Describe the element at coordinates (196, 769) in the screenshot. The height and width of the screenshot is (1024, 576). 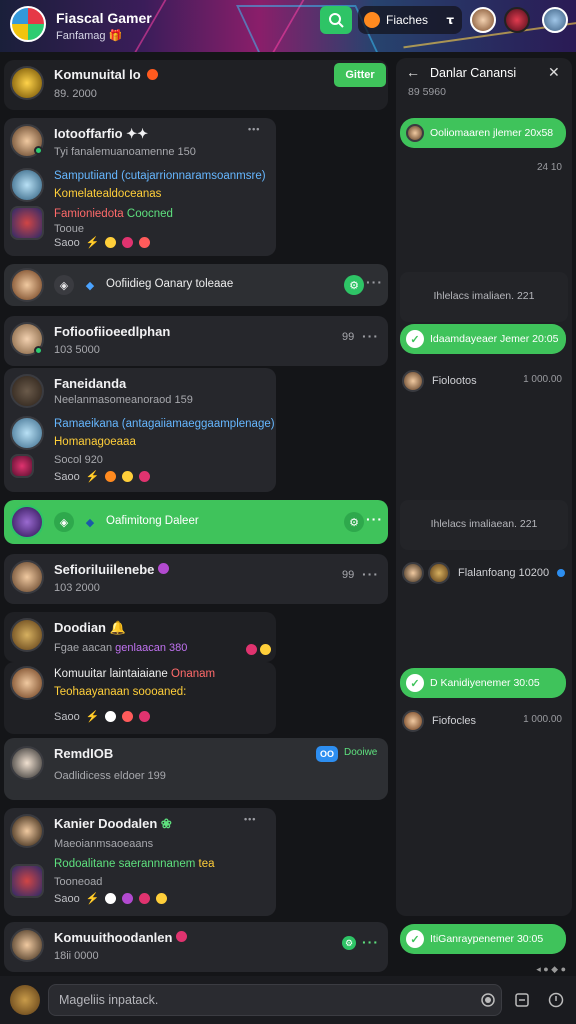
I see `thread-card: RemdIOB Oadlidicess eldoer 199 OO Dooiwe` at that location.